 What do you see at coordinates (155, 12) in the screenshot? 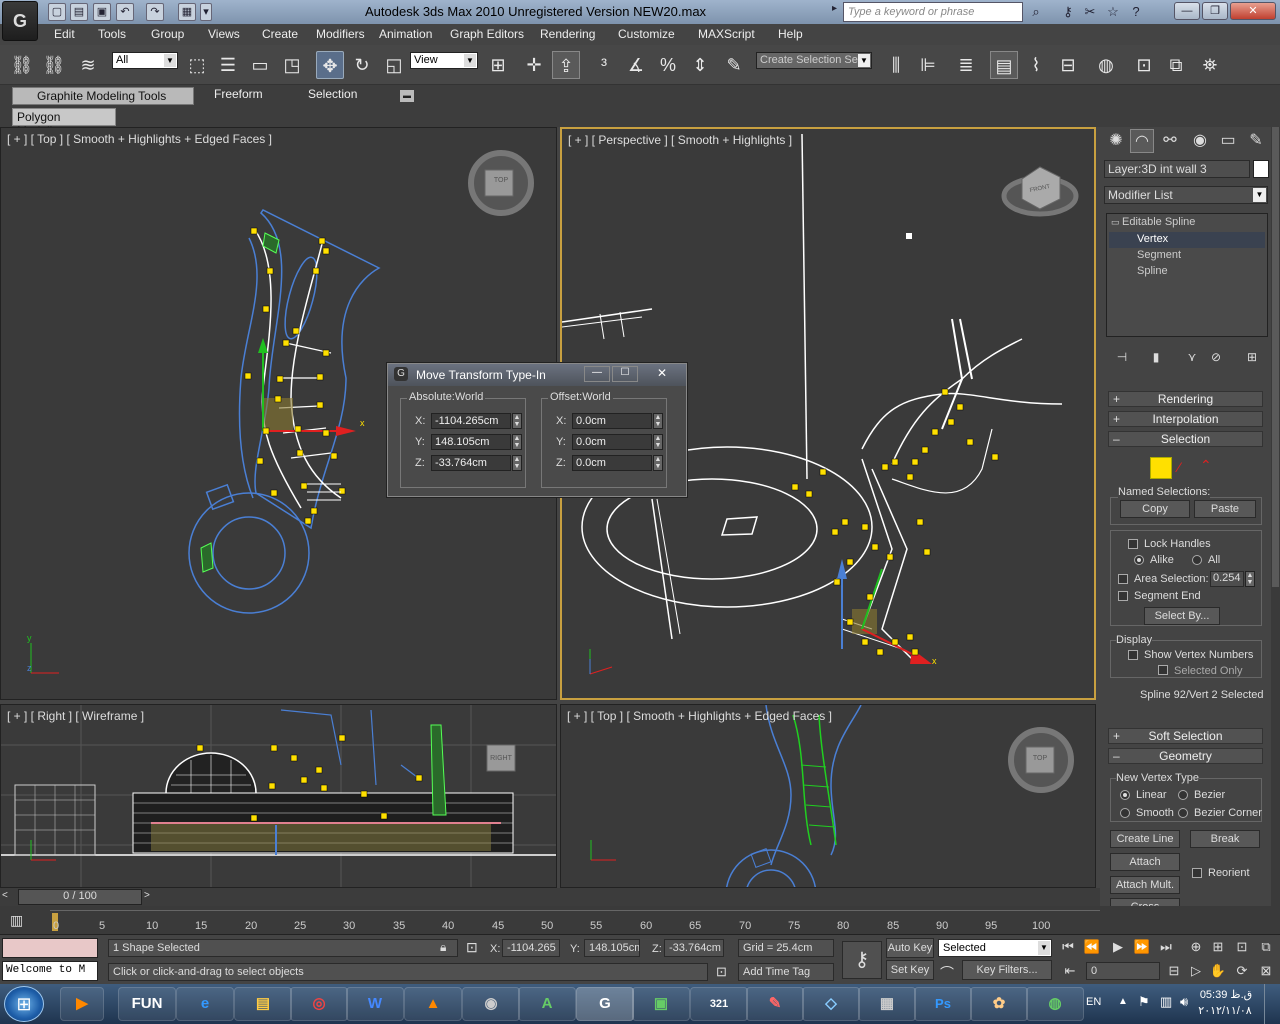
I see `redo-icon: ↷` at bounding box center [155, 12].